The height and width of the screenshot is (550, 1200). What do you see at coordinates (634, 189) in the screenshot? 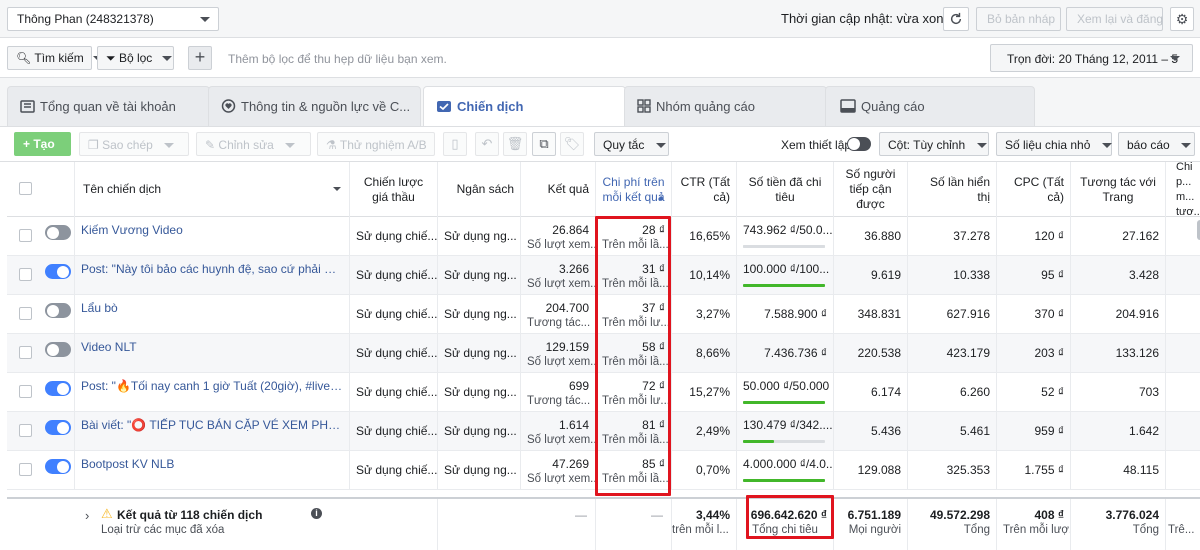
I see `header-cost-per-result: Chi phí trên mỗi kết quả ▲` at bounding box center [634, 189].